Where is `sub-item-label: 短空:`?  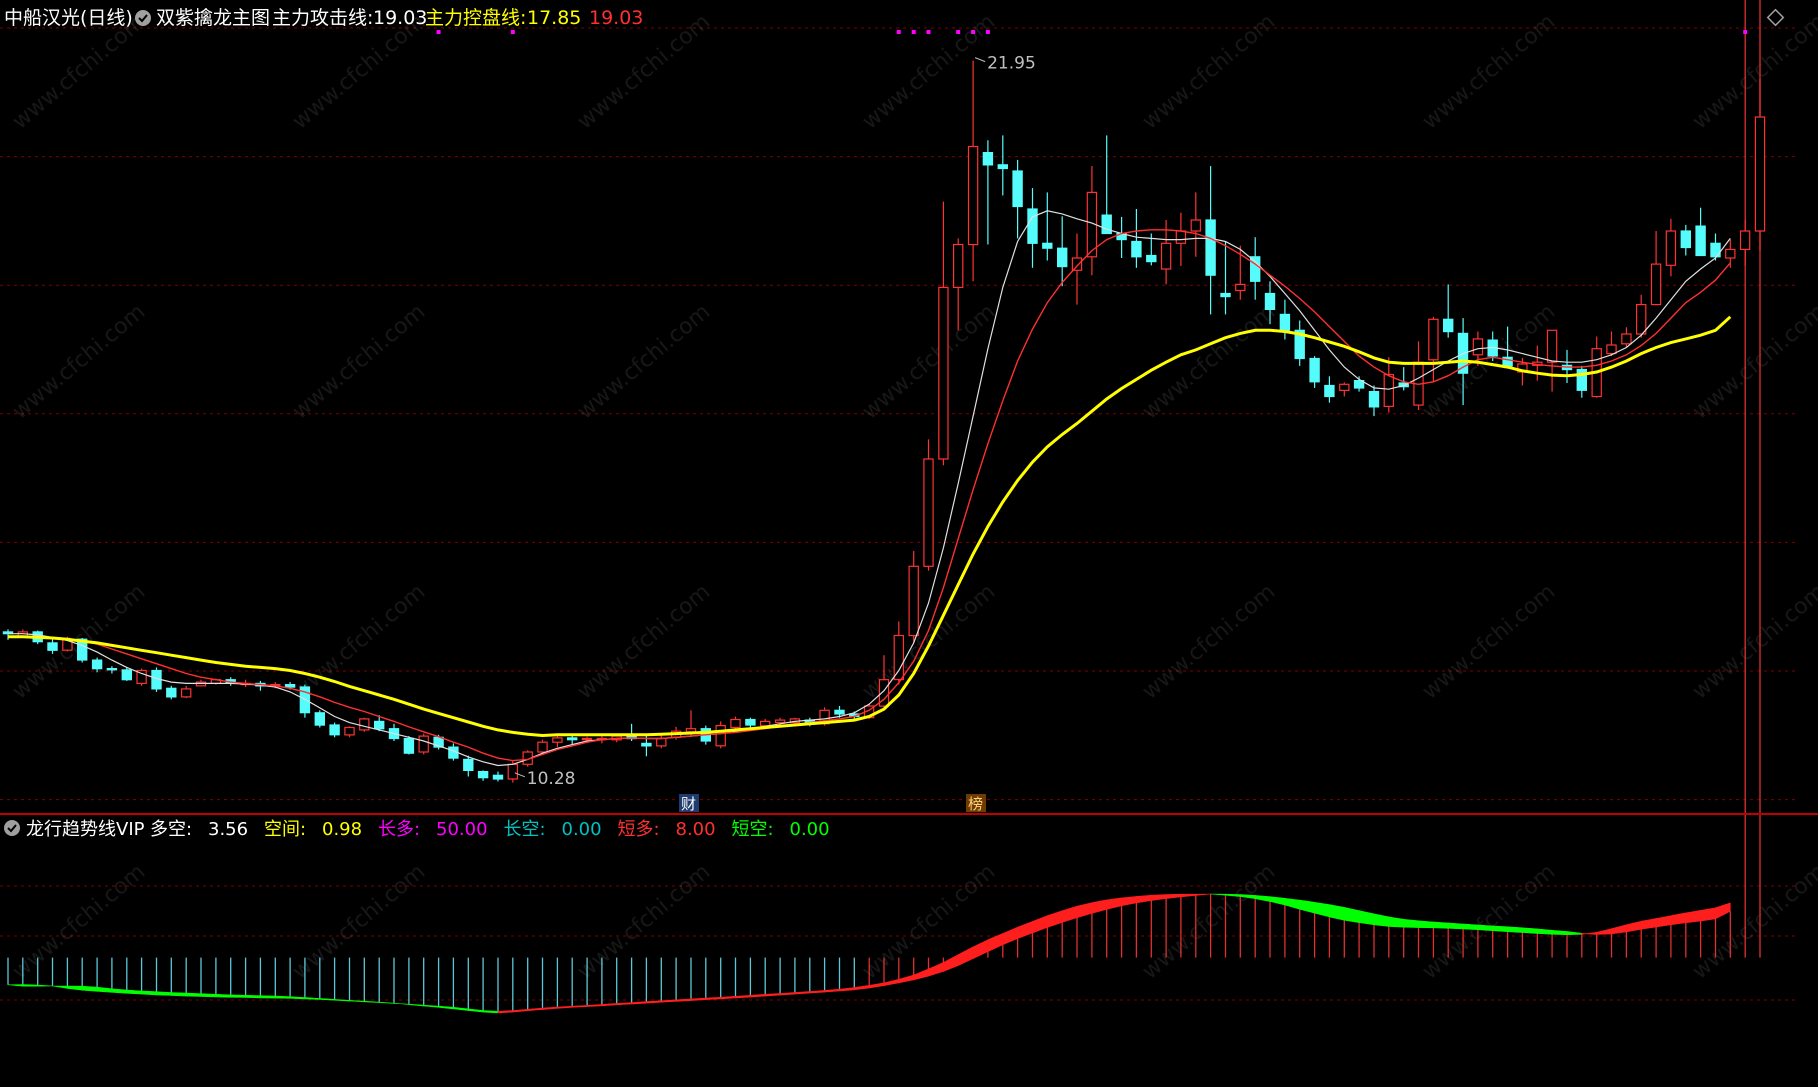 sub-item-label: 短空: is located at coordinates (753, 829).